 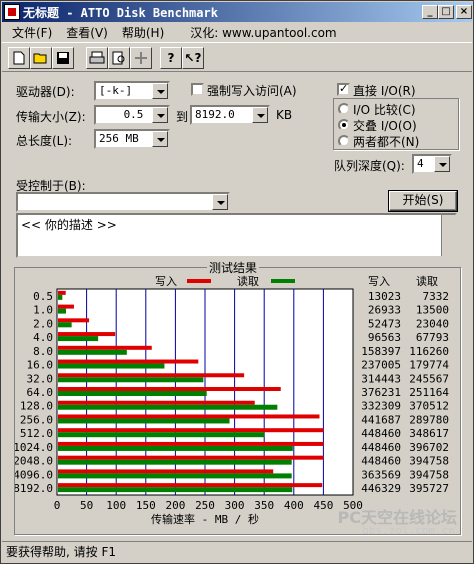 What do you see at coordinates (408, 530) in the screenshot?
I see `watermark-url: bbs.zol.com.cn` at bounding box center [408, 530].